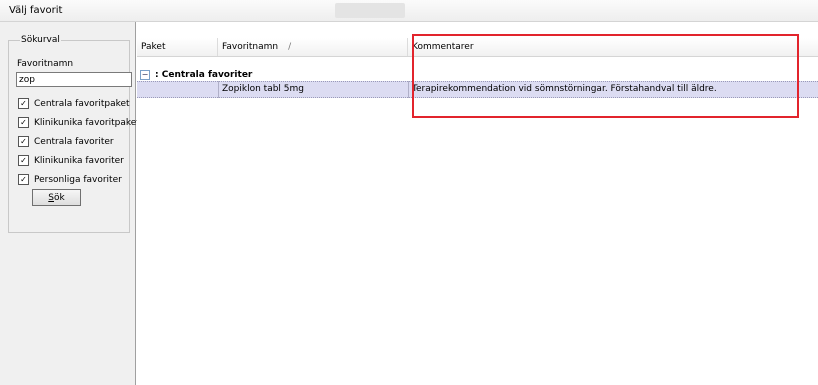 Image resolution: width=818 pixels, height=385 pixels. Describe the element at coordinates (153, 47) in the screenshot. I see `column-header-label: Paket` at that location.